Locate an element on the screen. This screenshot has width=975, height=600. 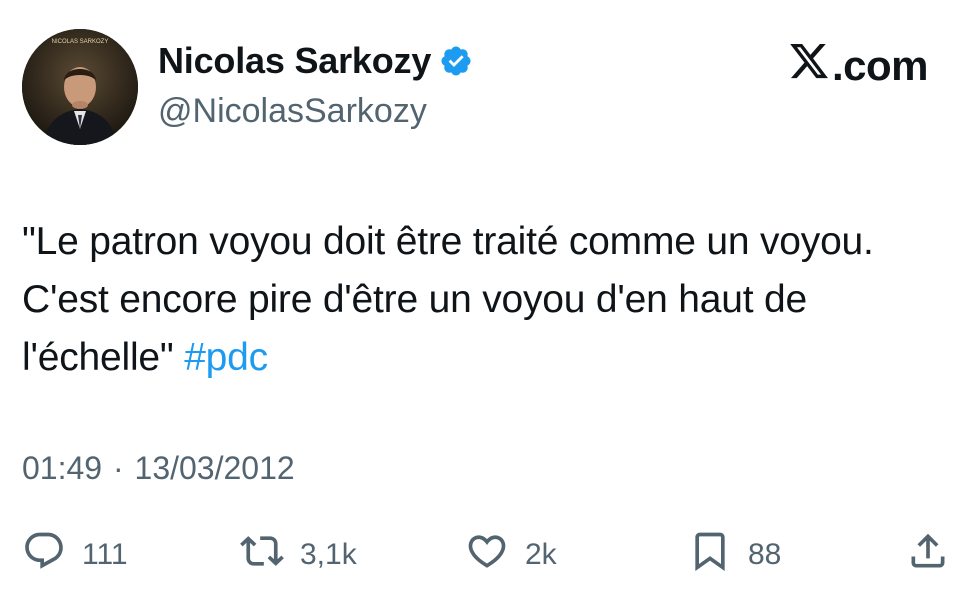
author-name-row: Nicolas Sarkozy is located at coordinates (315, 61).